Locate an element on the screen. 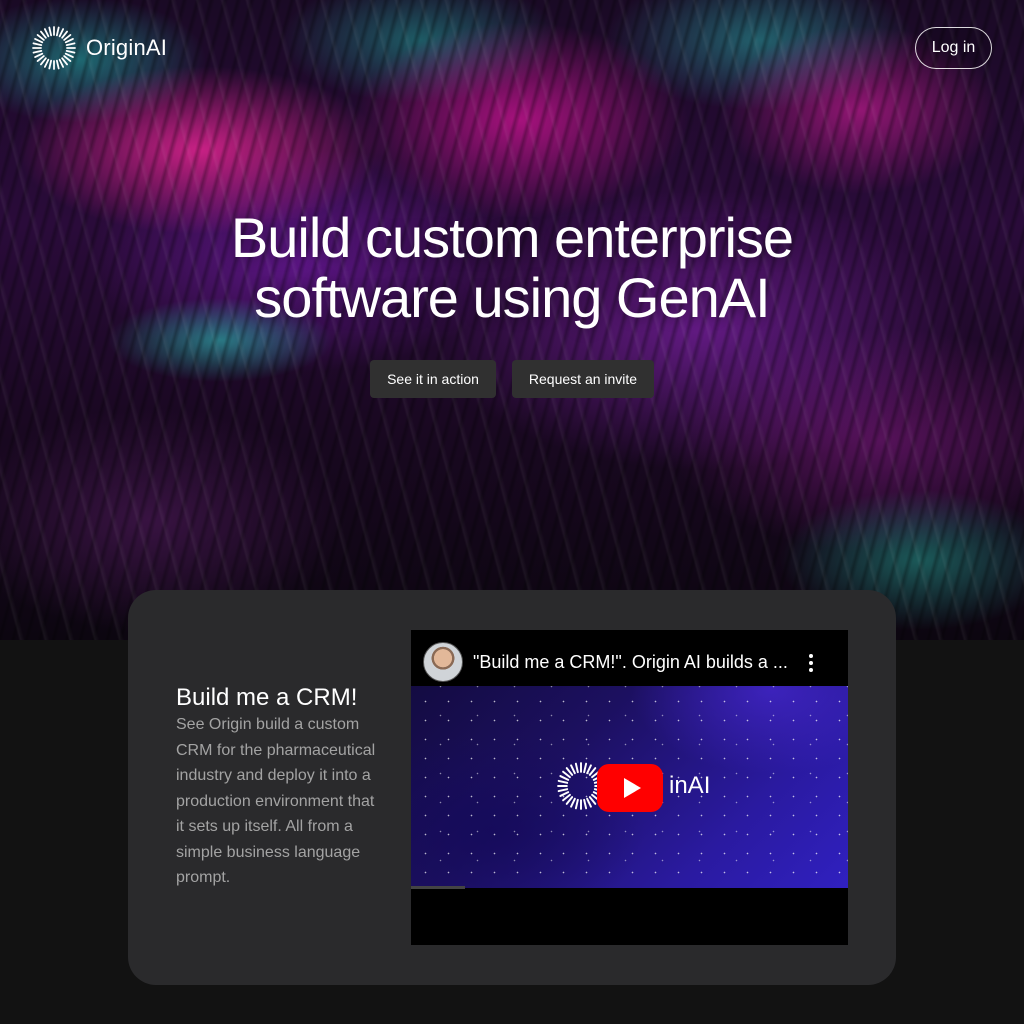 This screenshot has height=1024, width=1024. request-invite-button: Request an invite is located at coordinates (583, 379).